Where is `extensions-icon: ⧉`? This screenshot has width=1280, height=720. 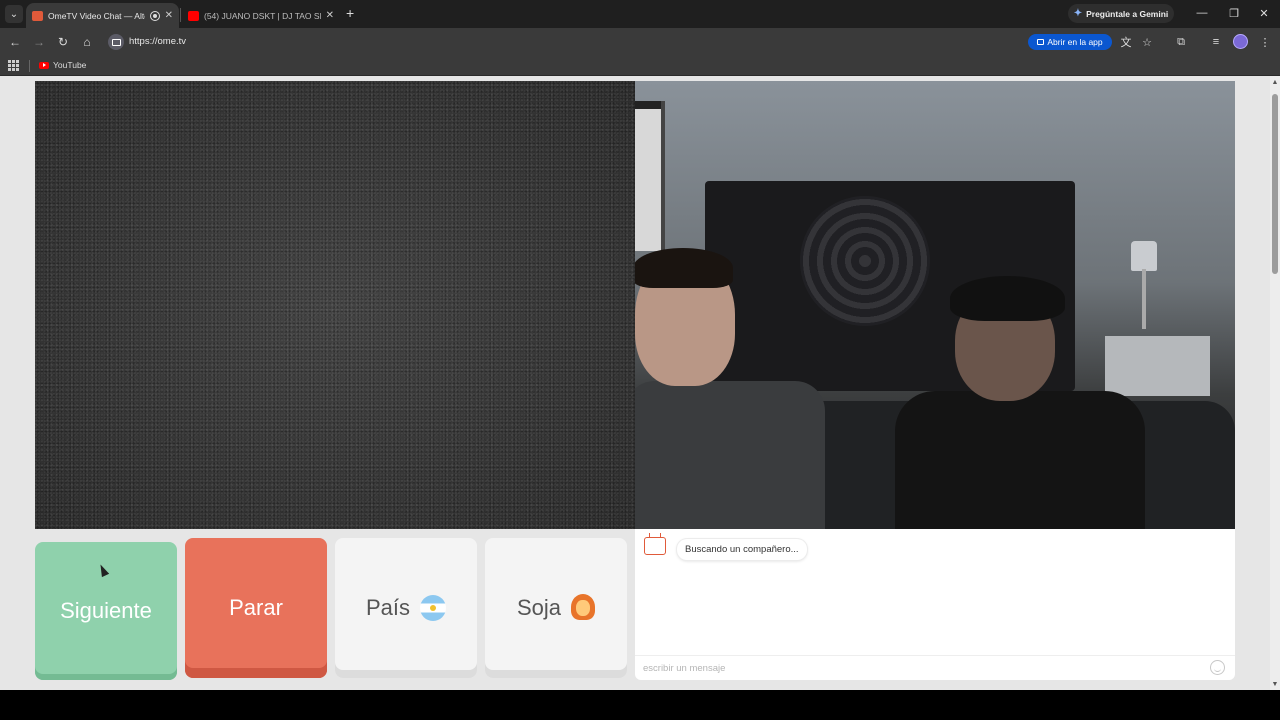 extensions-icon: ⧉ is located at coordinates (1181, 42).